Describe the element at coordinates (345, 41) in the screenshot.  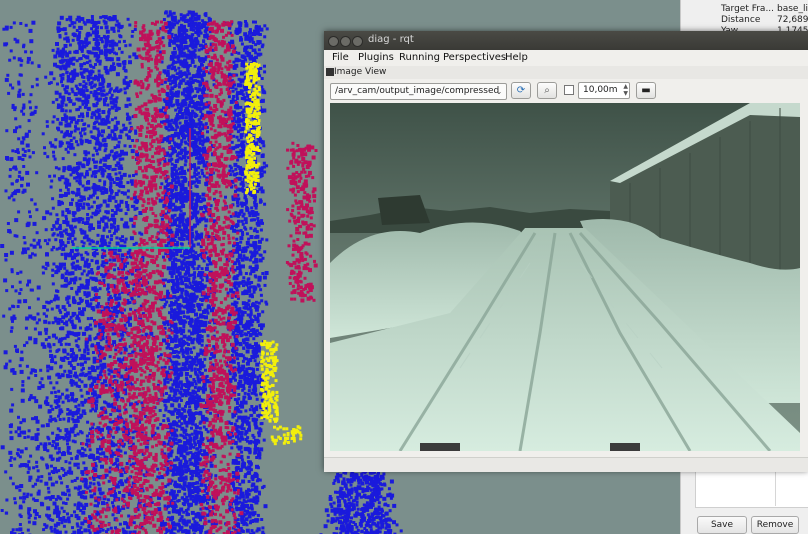
I see `minimize-icon` at that location.